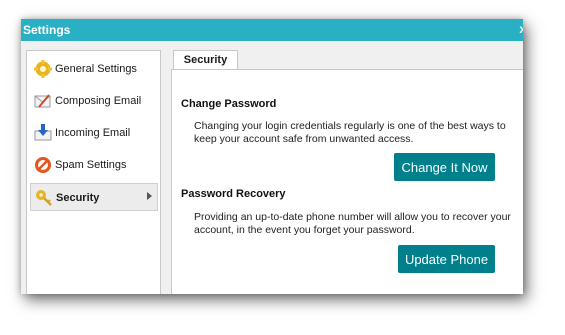 The height and width of the screenshot is (335, 565). I want to click on sidebar-item-label: Spam Settings, so click(91, 165).